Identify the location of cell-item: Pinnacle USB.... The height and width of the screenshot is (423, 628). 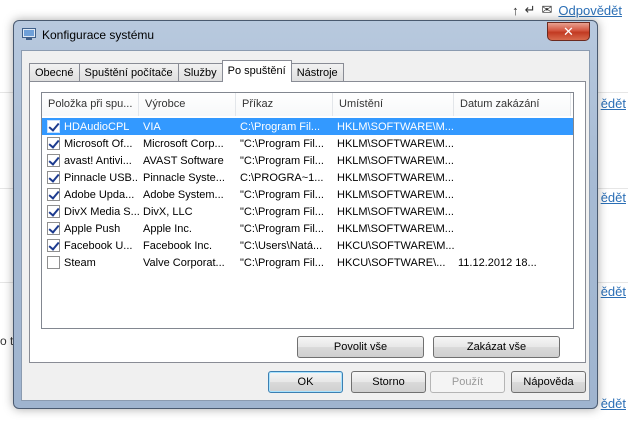
(90, 177).